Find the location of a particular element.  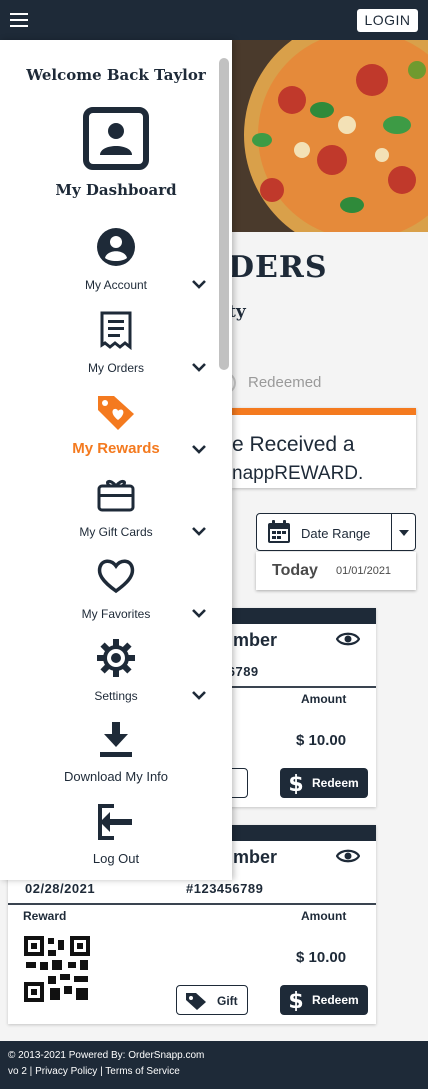

nav-item-my-orders: My Orders is located at coordinates (116, 350).